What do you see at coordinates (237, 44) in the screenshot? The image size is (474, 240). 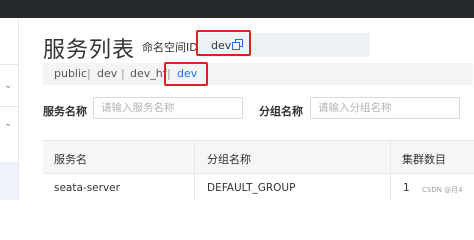 I see `copy-icon` at bounding box center [237, 44].